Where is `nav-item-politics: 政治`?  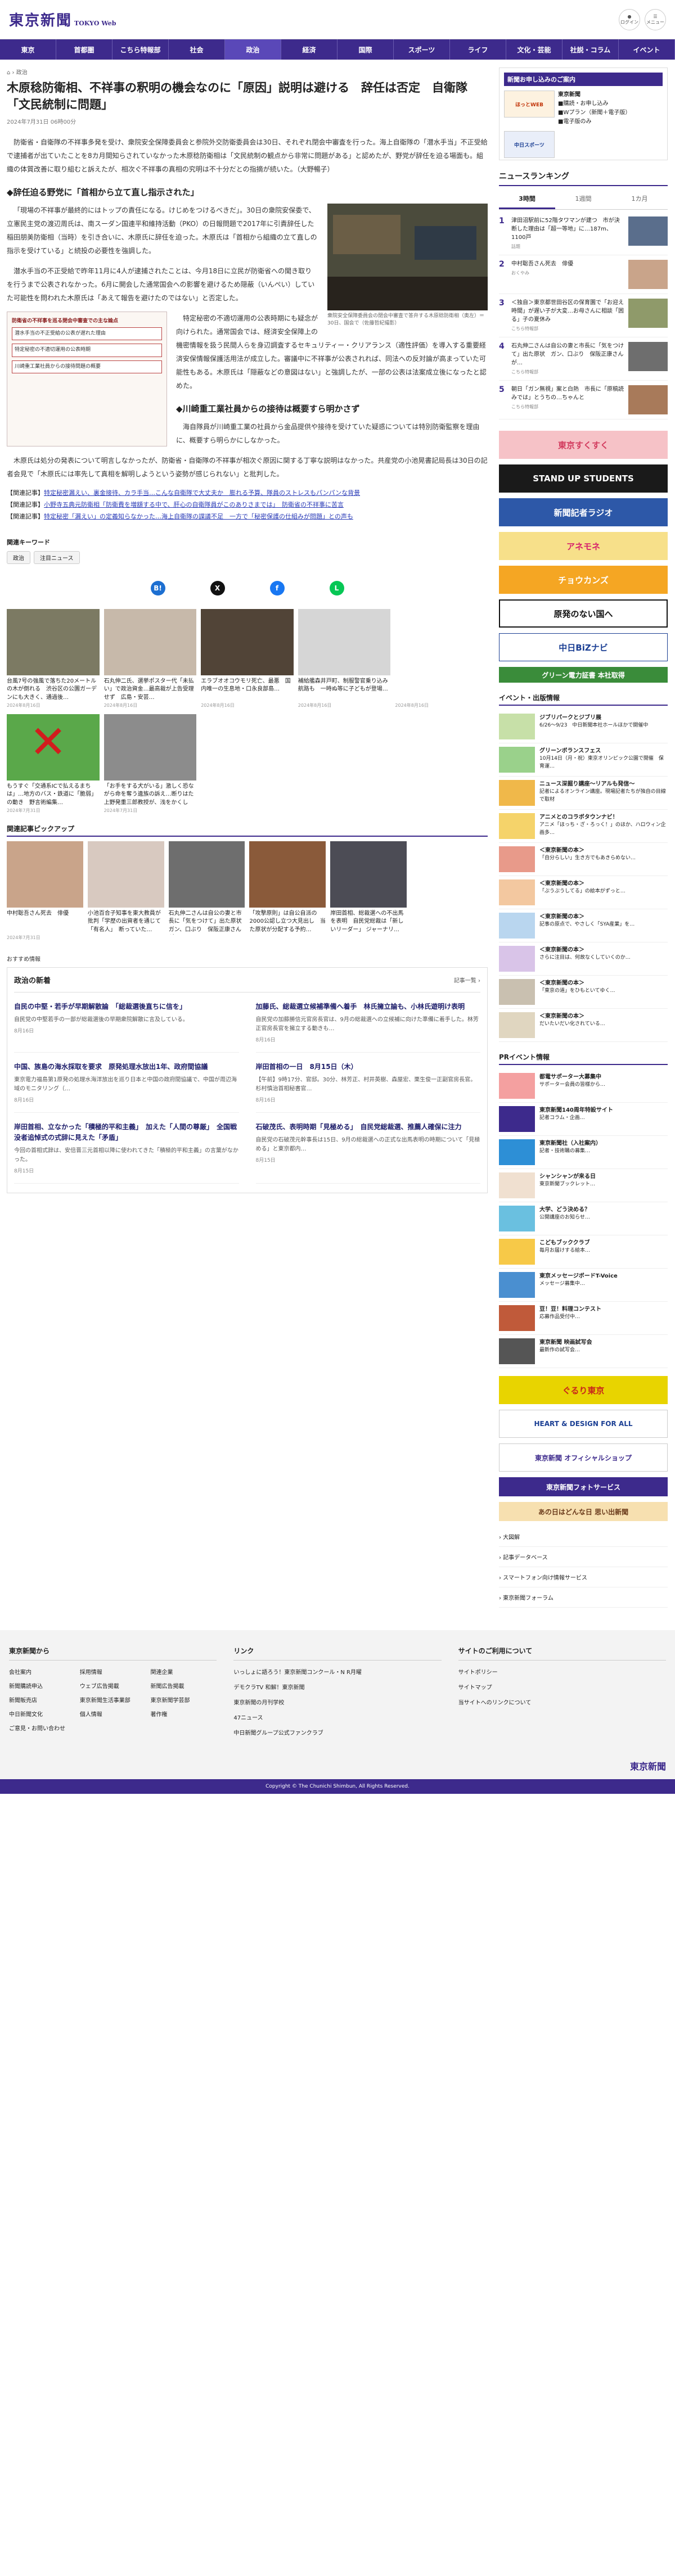
nav-item-politics: 政治 is located at coordinates (253, 49).